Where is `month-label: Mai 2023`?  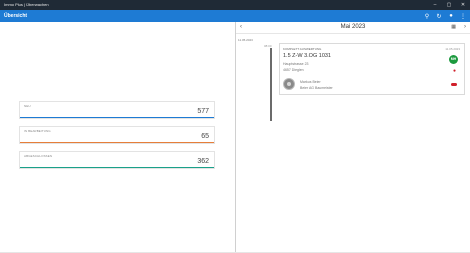
month-label: Mai 2023 is located at coordinates (353, 27).